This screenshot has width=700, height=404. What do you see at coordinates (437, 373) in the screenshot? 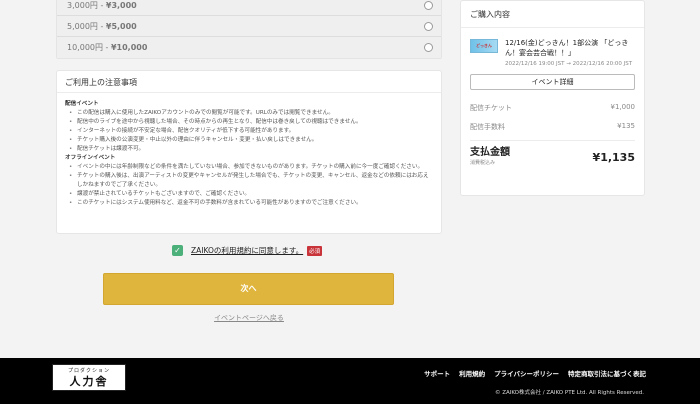
I see `footer-link-support: サポート` at bounding box center [437, 373].